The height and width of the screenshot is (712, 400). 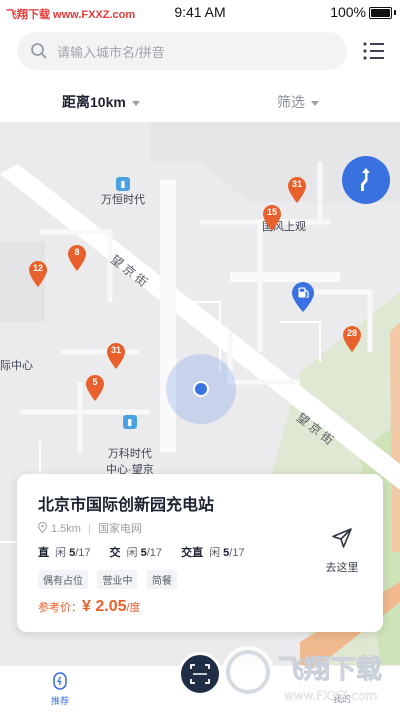 I want to click on distance-filter: 距离10km, so click(x=101, y=102).